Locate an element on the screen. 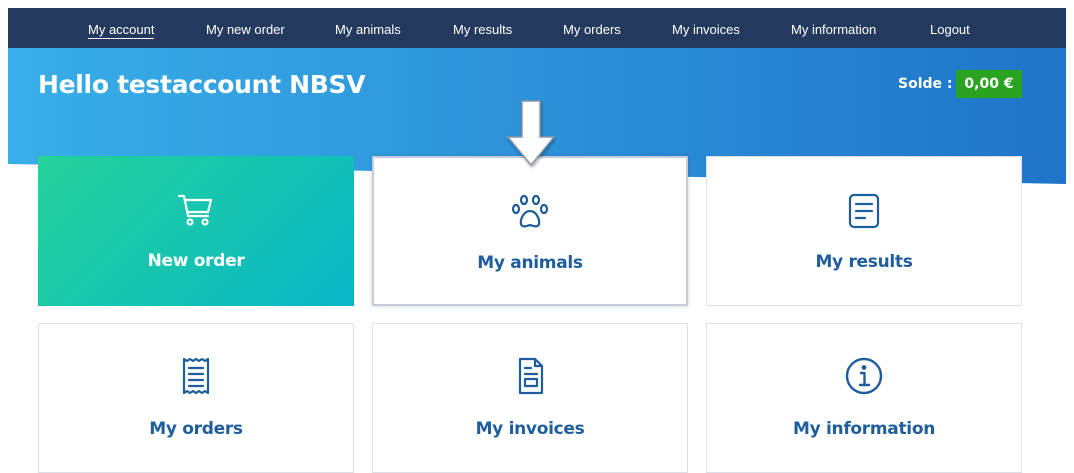 The width and height of the screenshot is (1074, 473). my-animals-card: My animals is located at coordinates (530, 231).